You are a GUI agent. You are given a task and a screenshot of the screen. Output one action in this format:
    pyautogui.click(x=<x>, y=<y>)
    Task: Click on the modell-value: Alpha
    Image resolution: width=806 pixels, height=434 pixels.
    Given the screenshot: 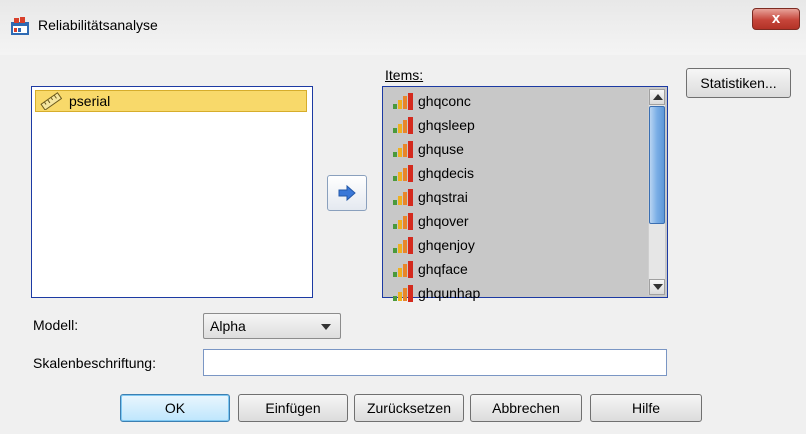 What is the action you would take?
    pyautogui.click(x=228, y=326)
    